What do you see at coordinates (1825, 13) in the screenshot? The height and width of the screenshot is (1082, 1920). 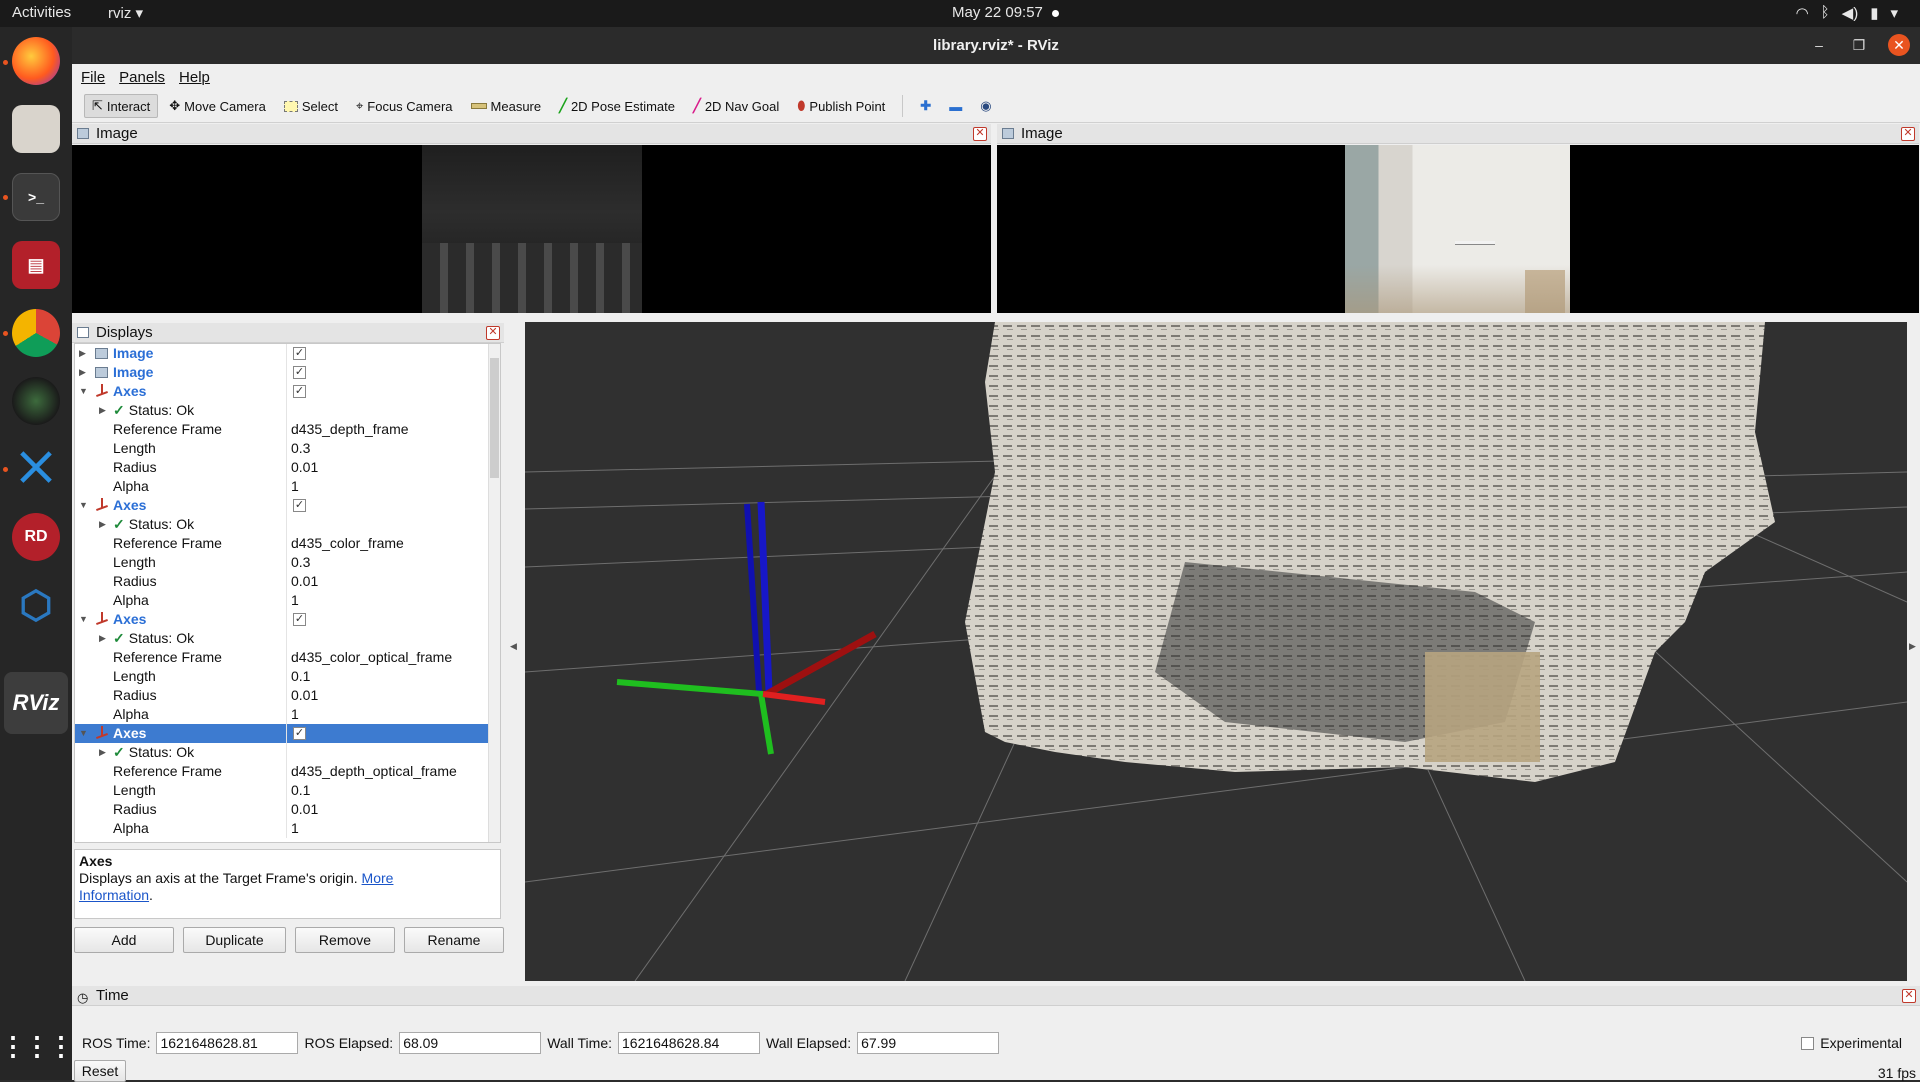 I see `bluetooth-icon: ᛒ` at bounding box center [1825, 13].